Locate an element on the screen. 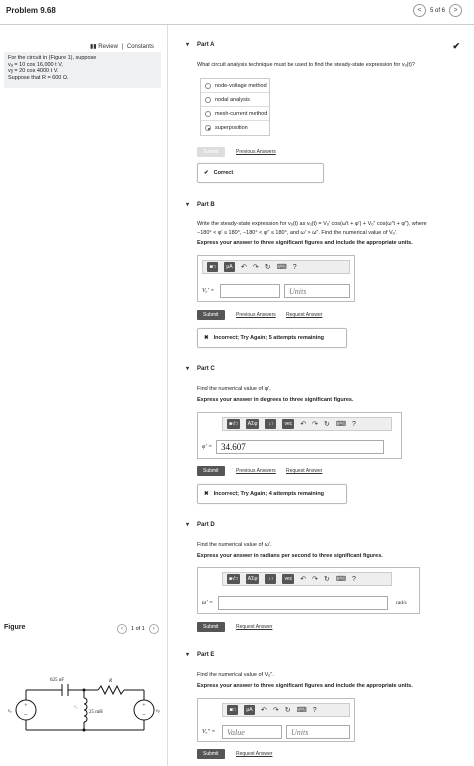 This screenshot has height=766, width=474. part-a-header: ▾ Part A is located at coordinates (200, 45).